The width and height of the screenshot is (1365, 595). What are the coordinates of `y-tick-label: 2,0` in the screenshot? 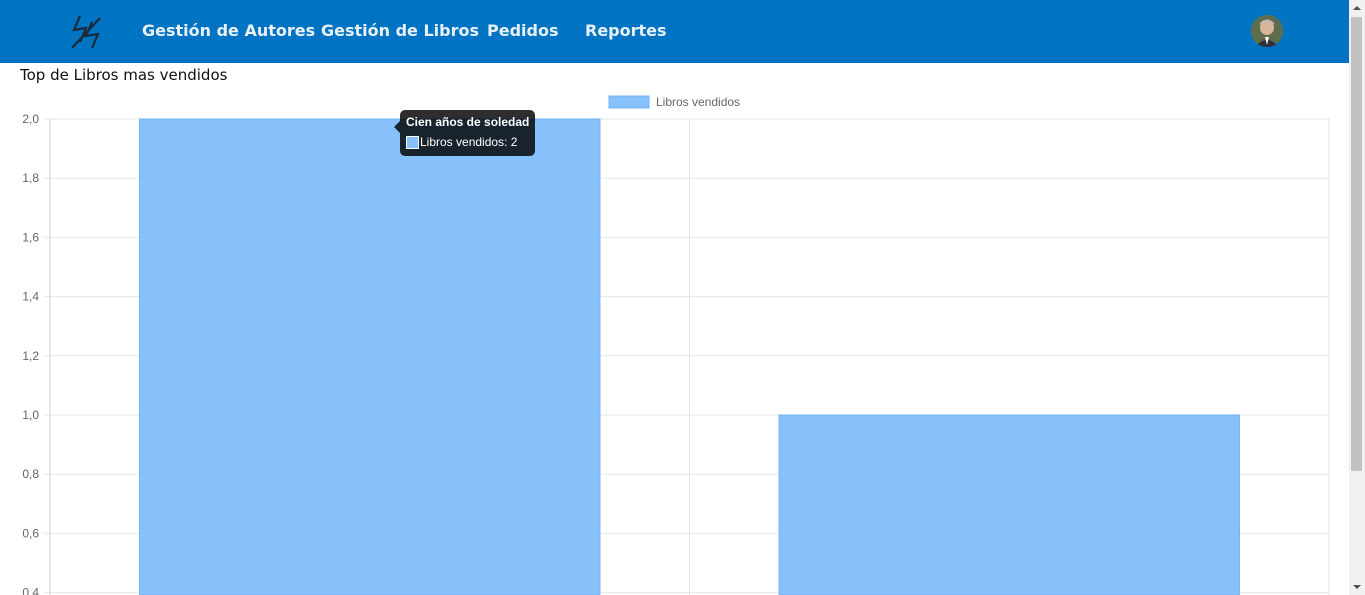 It's located at (30, 119).